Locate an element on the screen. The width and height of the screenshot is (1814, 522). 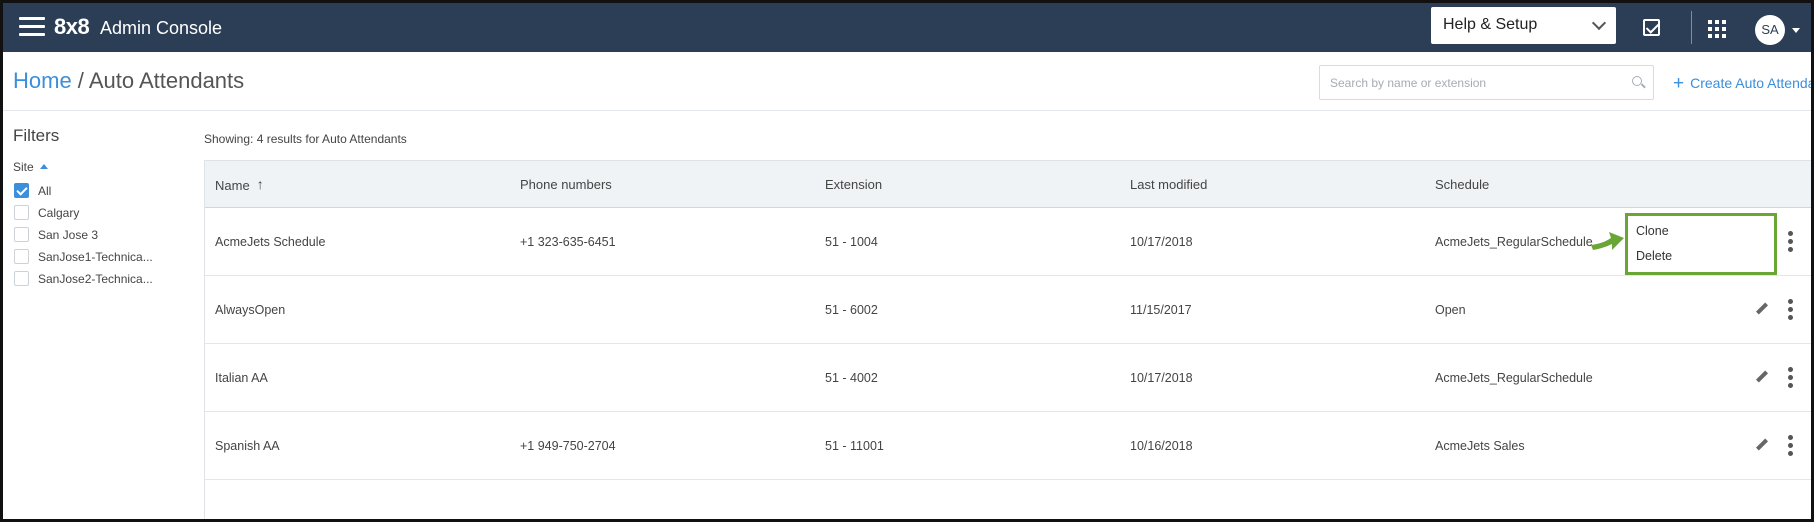
topbar-divider is located at coordinates (1691, 27).